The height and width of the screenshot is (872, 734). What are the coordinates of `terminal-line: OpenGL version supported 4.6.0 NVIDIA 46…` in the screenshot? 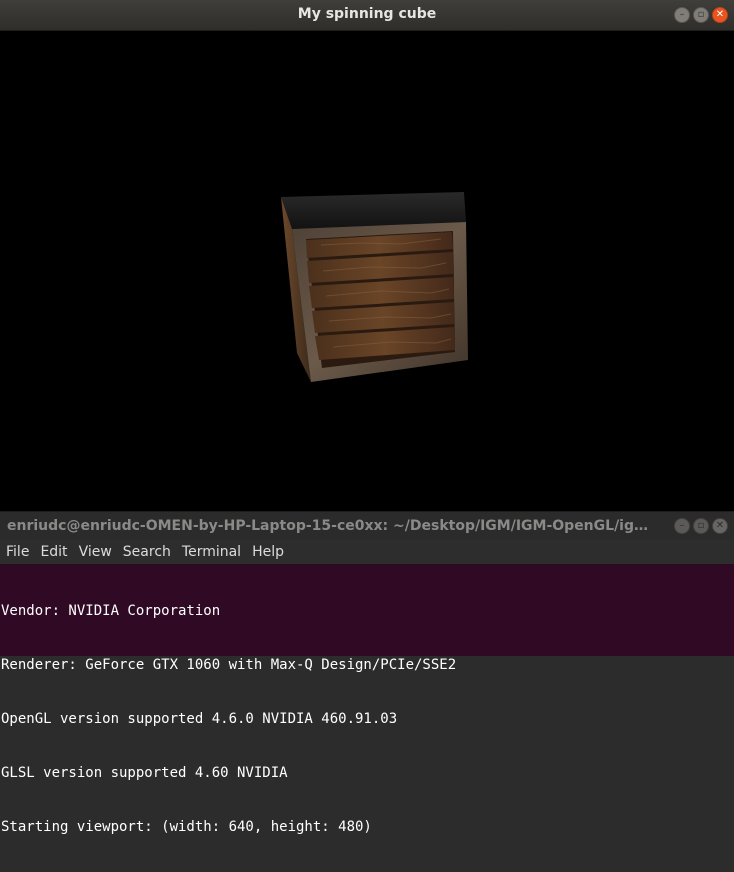 It's located at (199, 719).